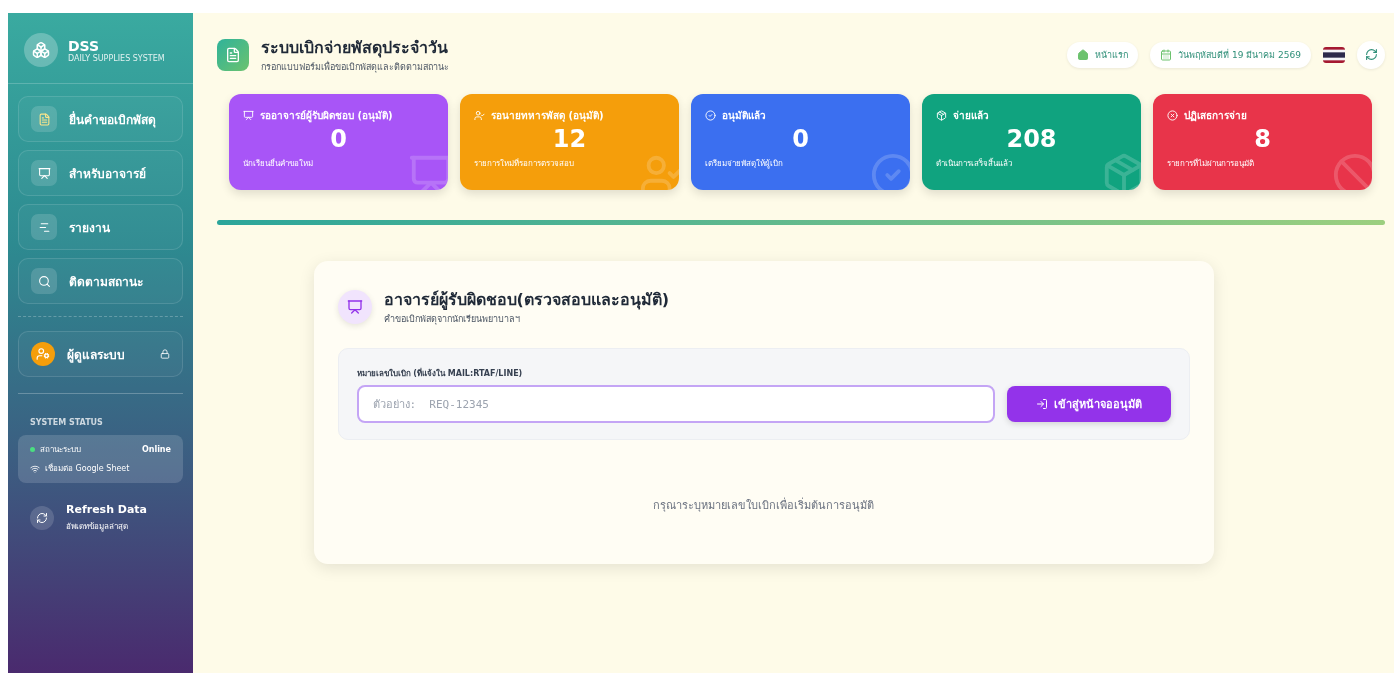 The width and height of the screenshot is (1394, 673). Describe the element at coordinates (744, 164) in the screenshot. I see `card-note: เตรียมจ่ายพัสดุให้ผู้เบิก` at that location.